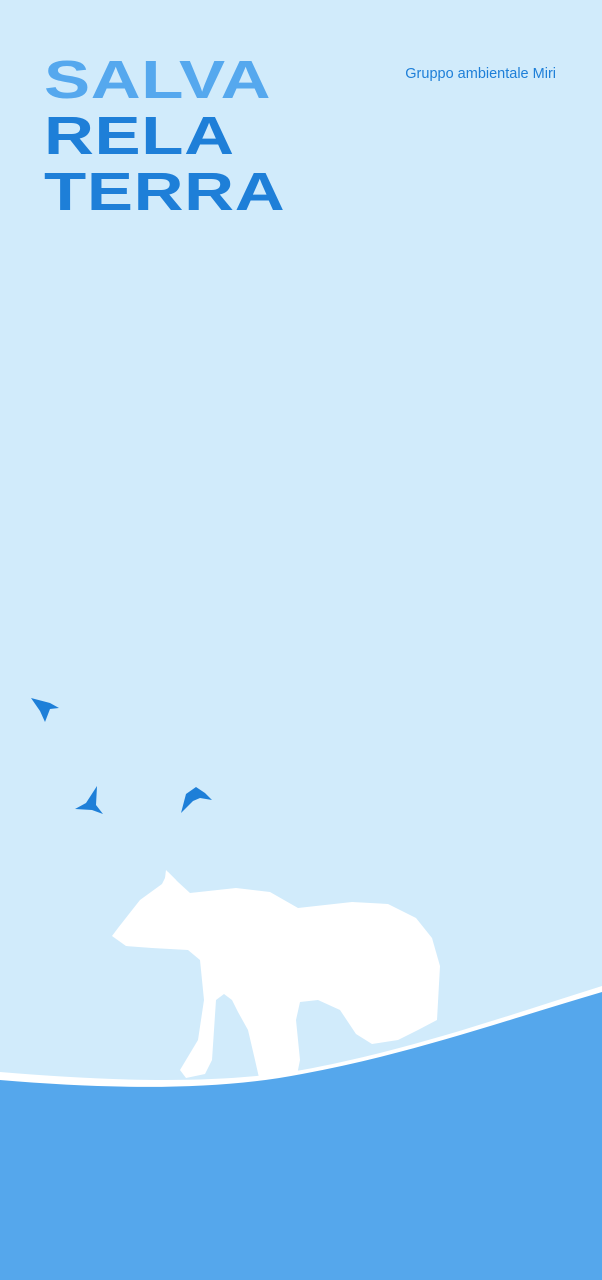 This screenshot has height=1280, width=602. What do you see at coordinates (165, 192) in the screenshot?
I see `title-line-3: TERRA` at bounding box center [165, 192].